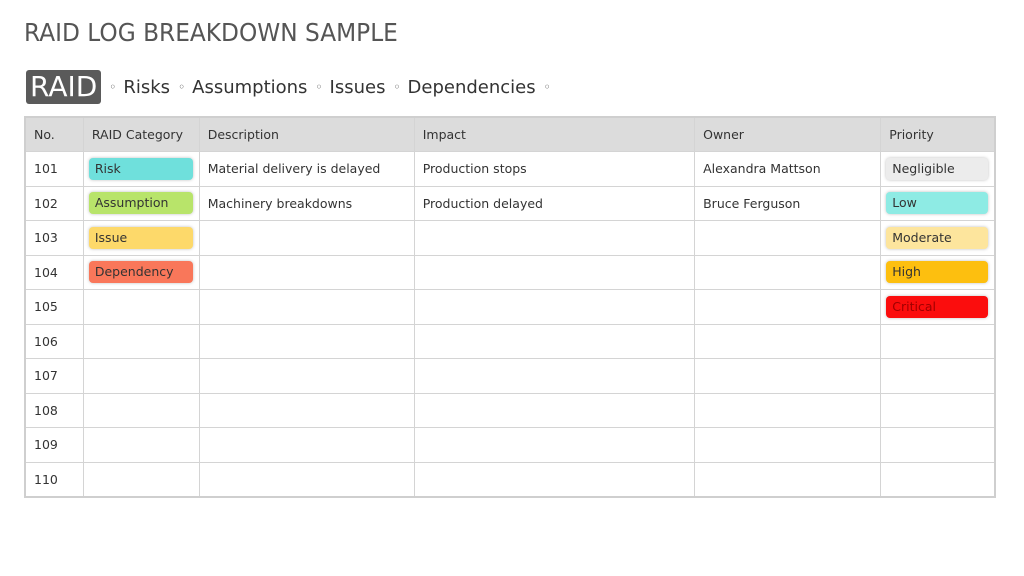  I want to click on description-cell: Machinery breakdowns, so click(306, 203).